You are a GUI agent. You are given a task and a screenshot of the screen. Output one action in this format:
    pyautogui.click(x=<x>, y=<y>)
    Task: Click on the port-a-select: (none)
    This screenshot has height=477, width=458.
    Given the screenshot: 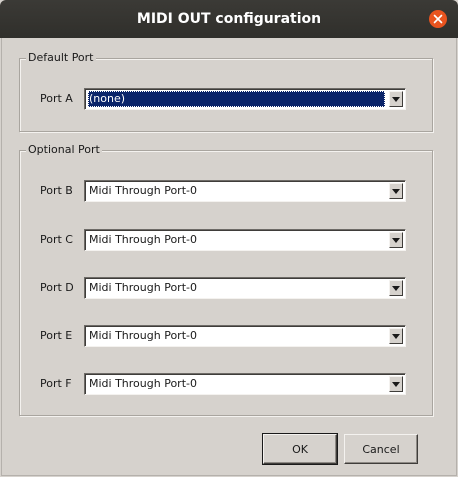 What is the action you would take?
    pyautogui.click(x=245, y=99)
    